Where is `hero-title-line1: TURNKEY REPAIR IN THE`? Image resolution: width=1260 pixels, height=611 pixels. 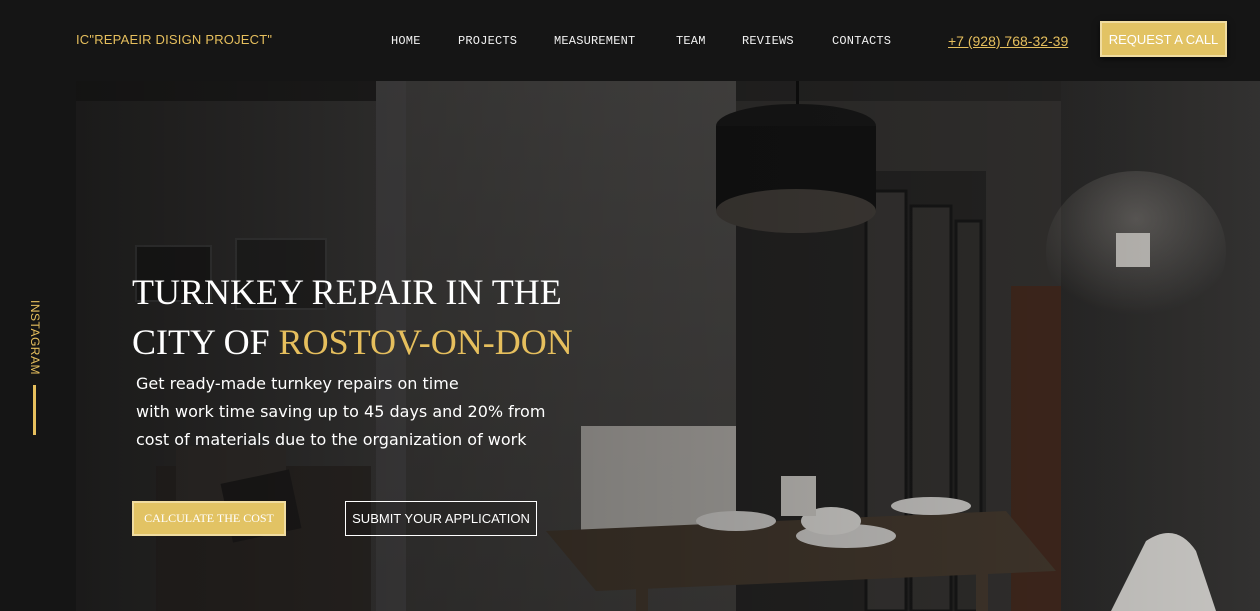 hero-title-line1: TURNKEY REPAIR IN THE is located at coordinates (347, 292).